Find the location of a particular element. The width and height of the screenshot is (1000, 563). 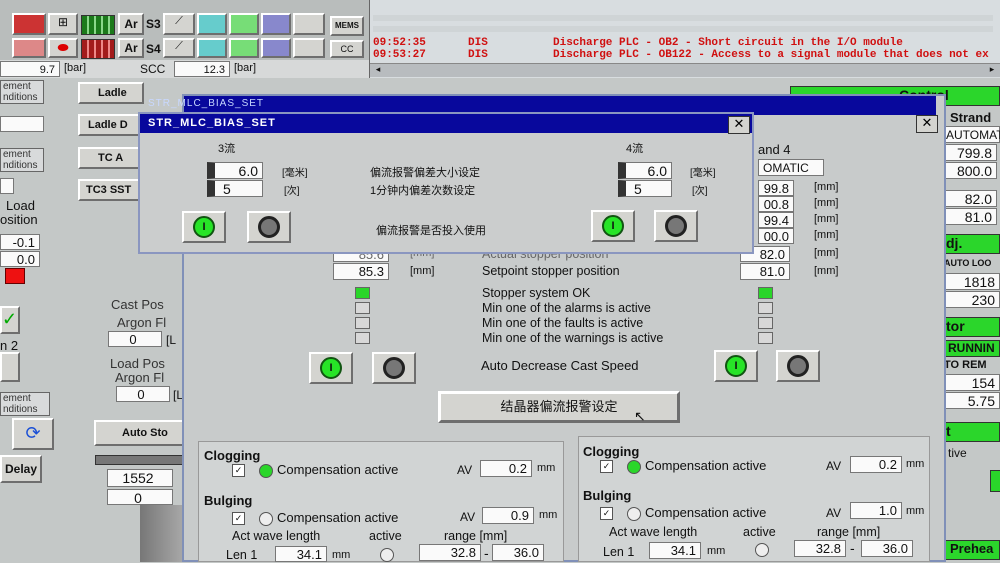

auto-stop-button: Auto Sto is located at coordinates (139, 433).